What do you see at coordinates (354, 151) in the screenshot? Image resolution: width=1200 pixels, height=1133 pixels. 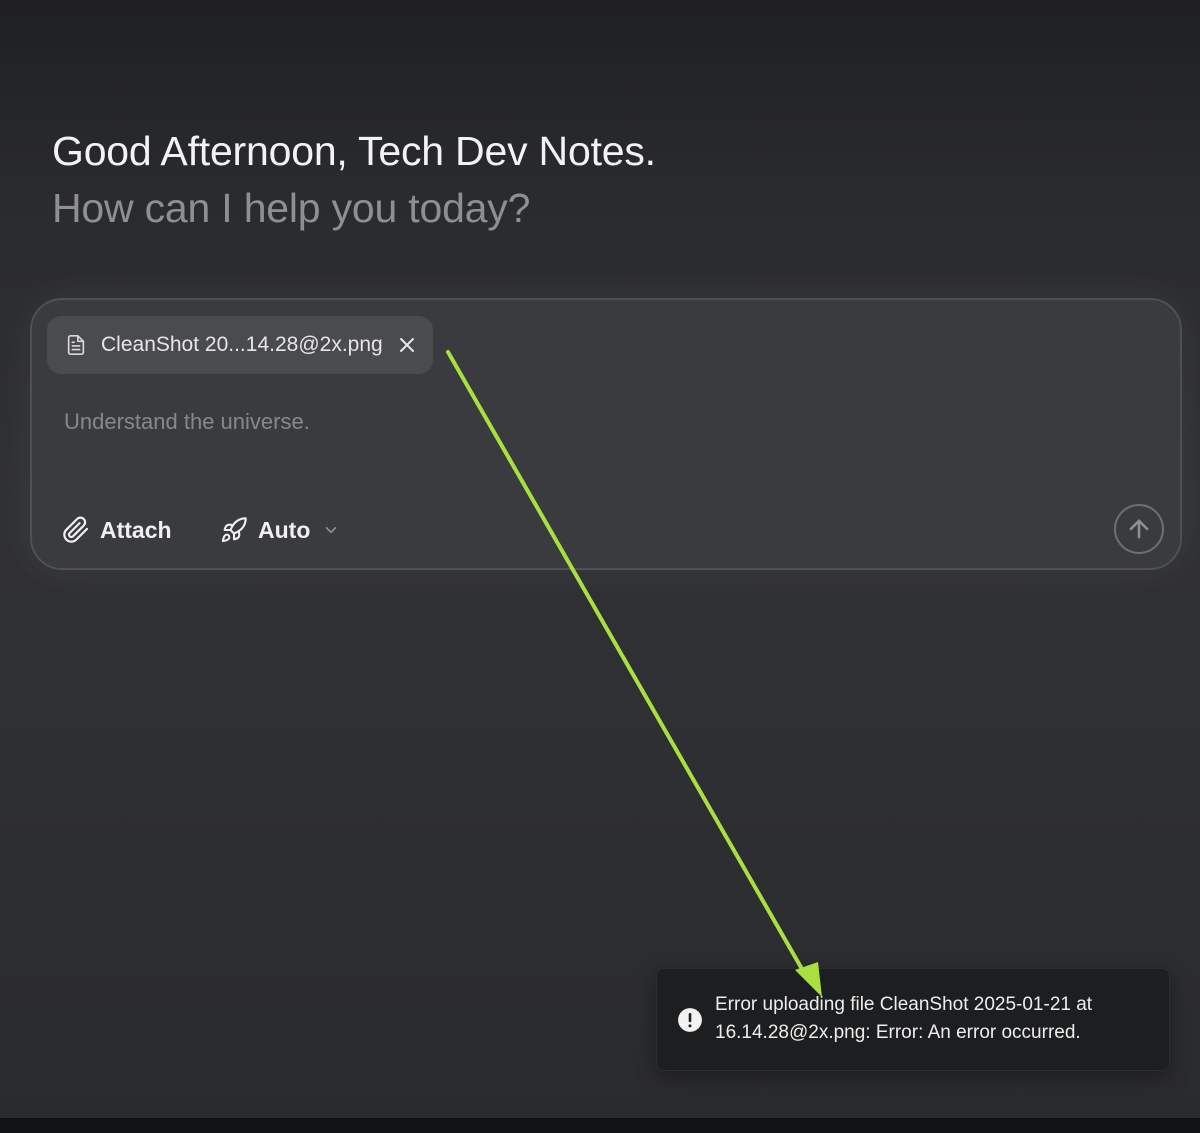 I see `greeting-title: Good Afternoon, Tech Dev Notes.` at bounding box center [354, 151].